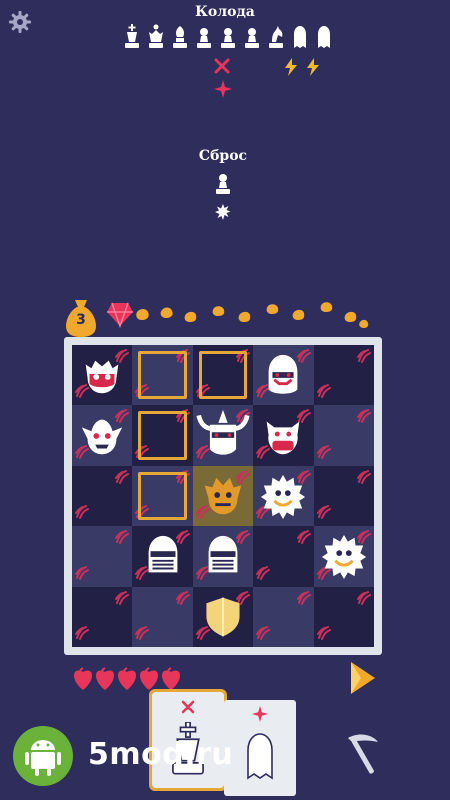 The height and width of the screenshot is (800, 450). Describe the element at coordinates (228, 37) in the screenshot. I see `deck-pieces` at that location.